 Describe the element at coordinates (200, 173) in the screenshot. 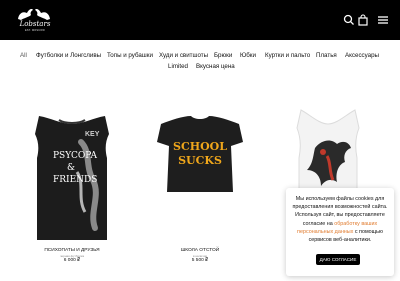

I see `product-image: SCHOOL SUCKS` at that location.